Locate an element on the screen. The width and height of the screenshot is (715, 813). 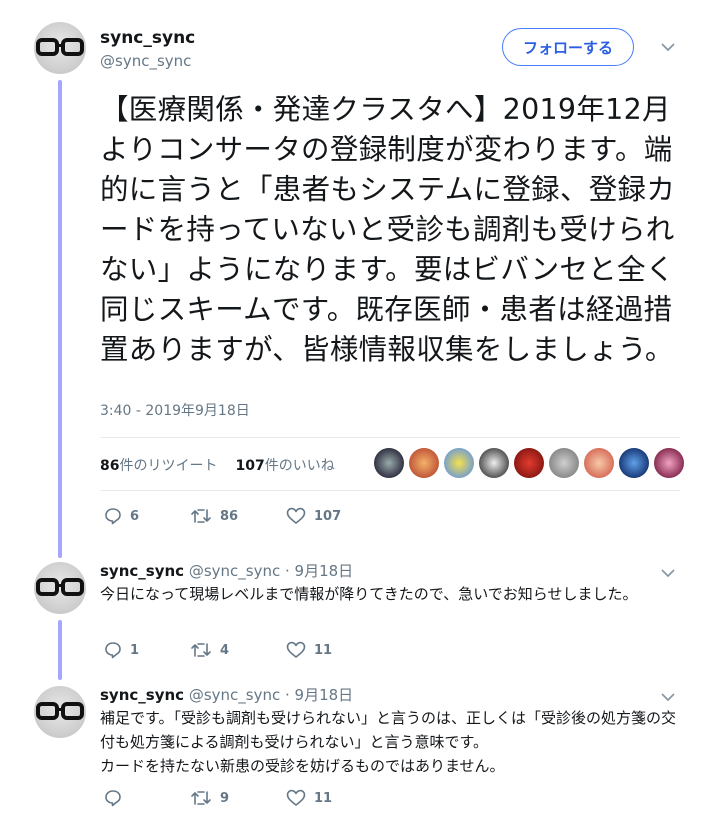
retweet-action: 86 is located at coordinates (238, 516).